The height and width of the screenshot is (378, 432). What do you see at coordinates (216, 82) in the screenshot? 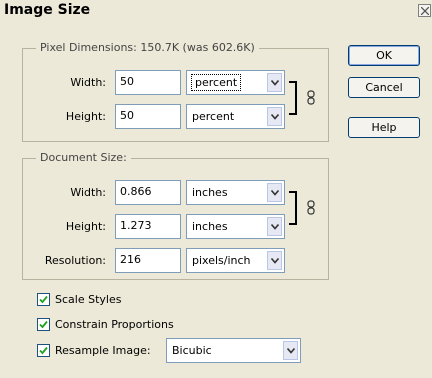
I see `pixel-width-unit-value: percent` at bounding box center [216, 82].